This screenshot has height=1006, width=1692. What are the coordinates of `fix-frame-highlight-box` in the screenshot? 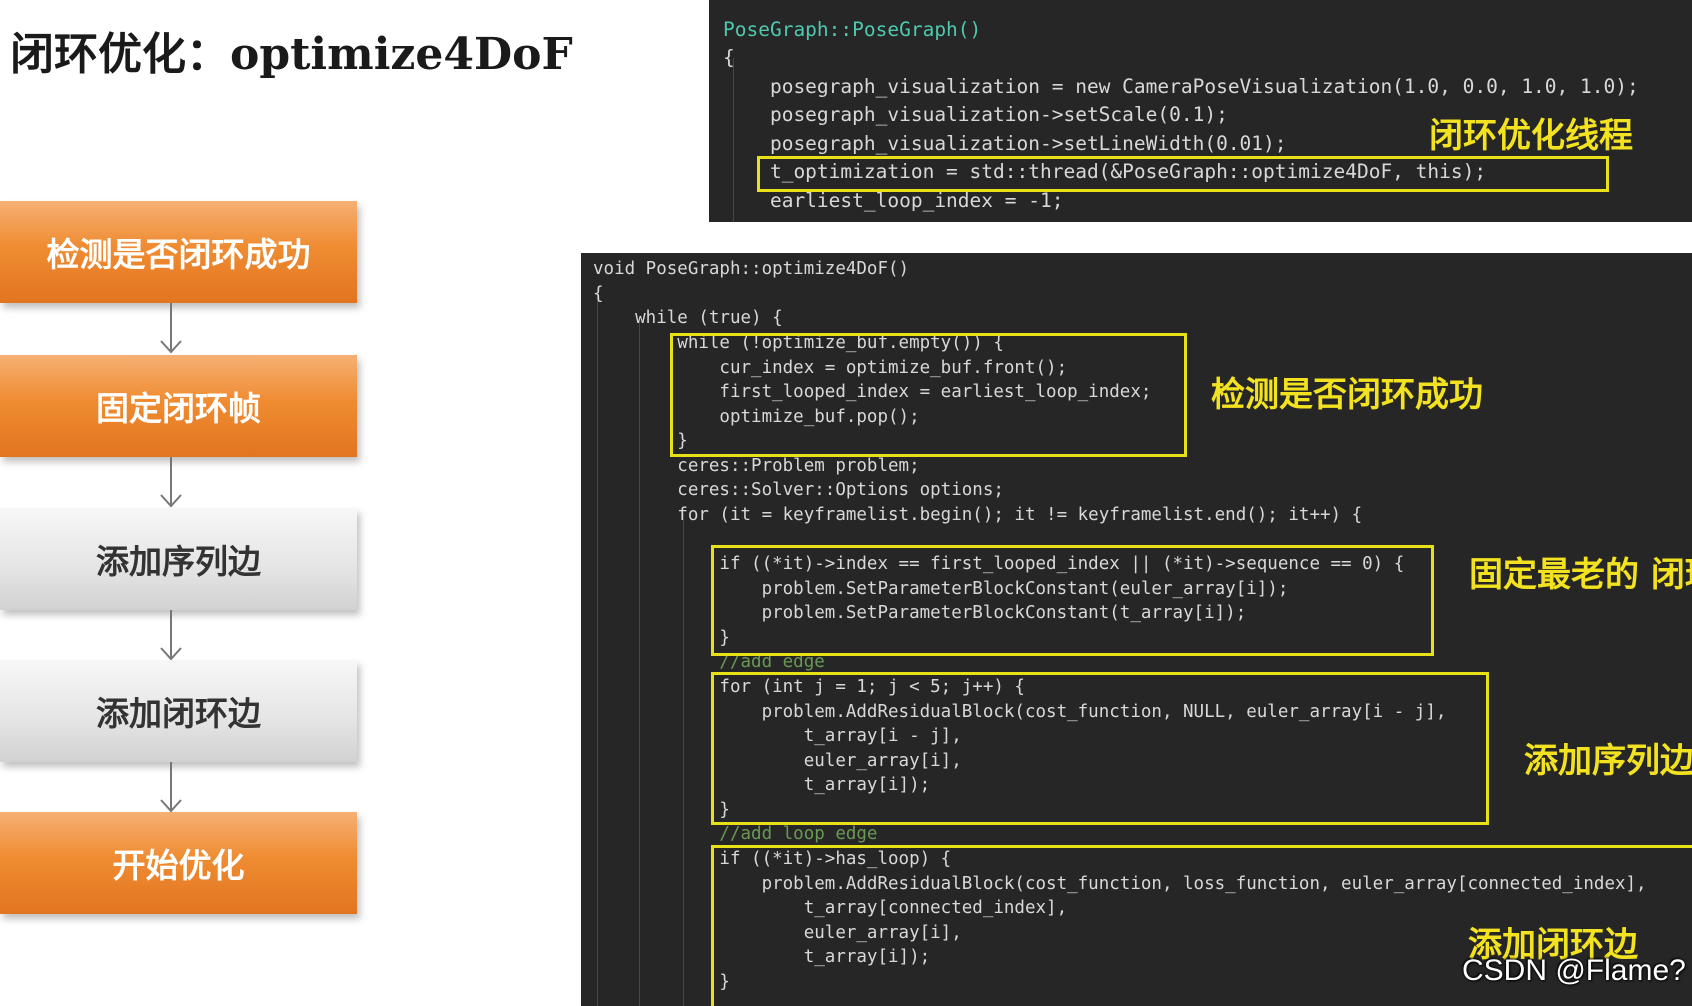 It's located at (1072, 600).